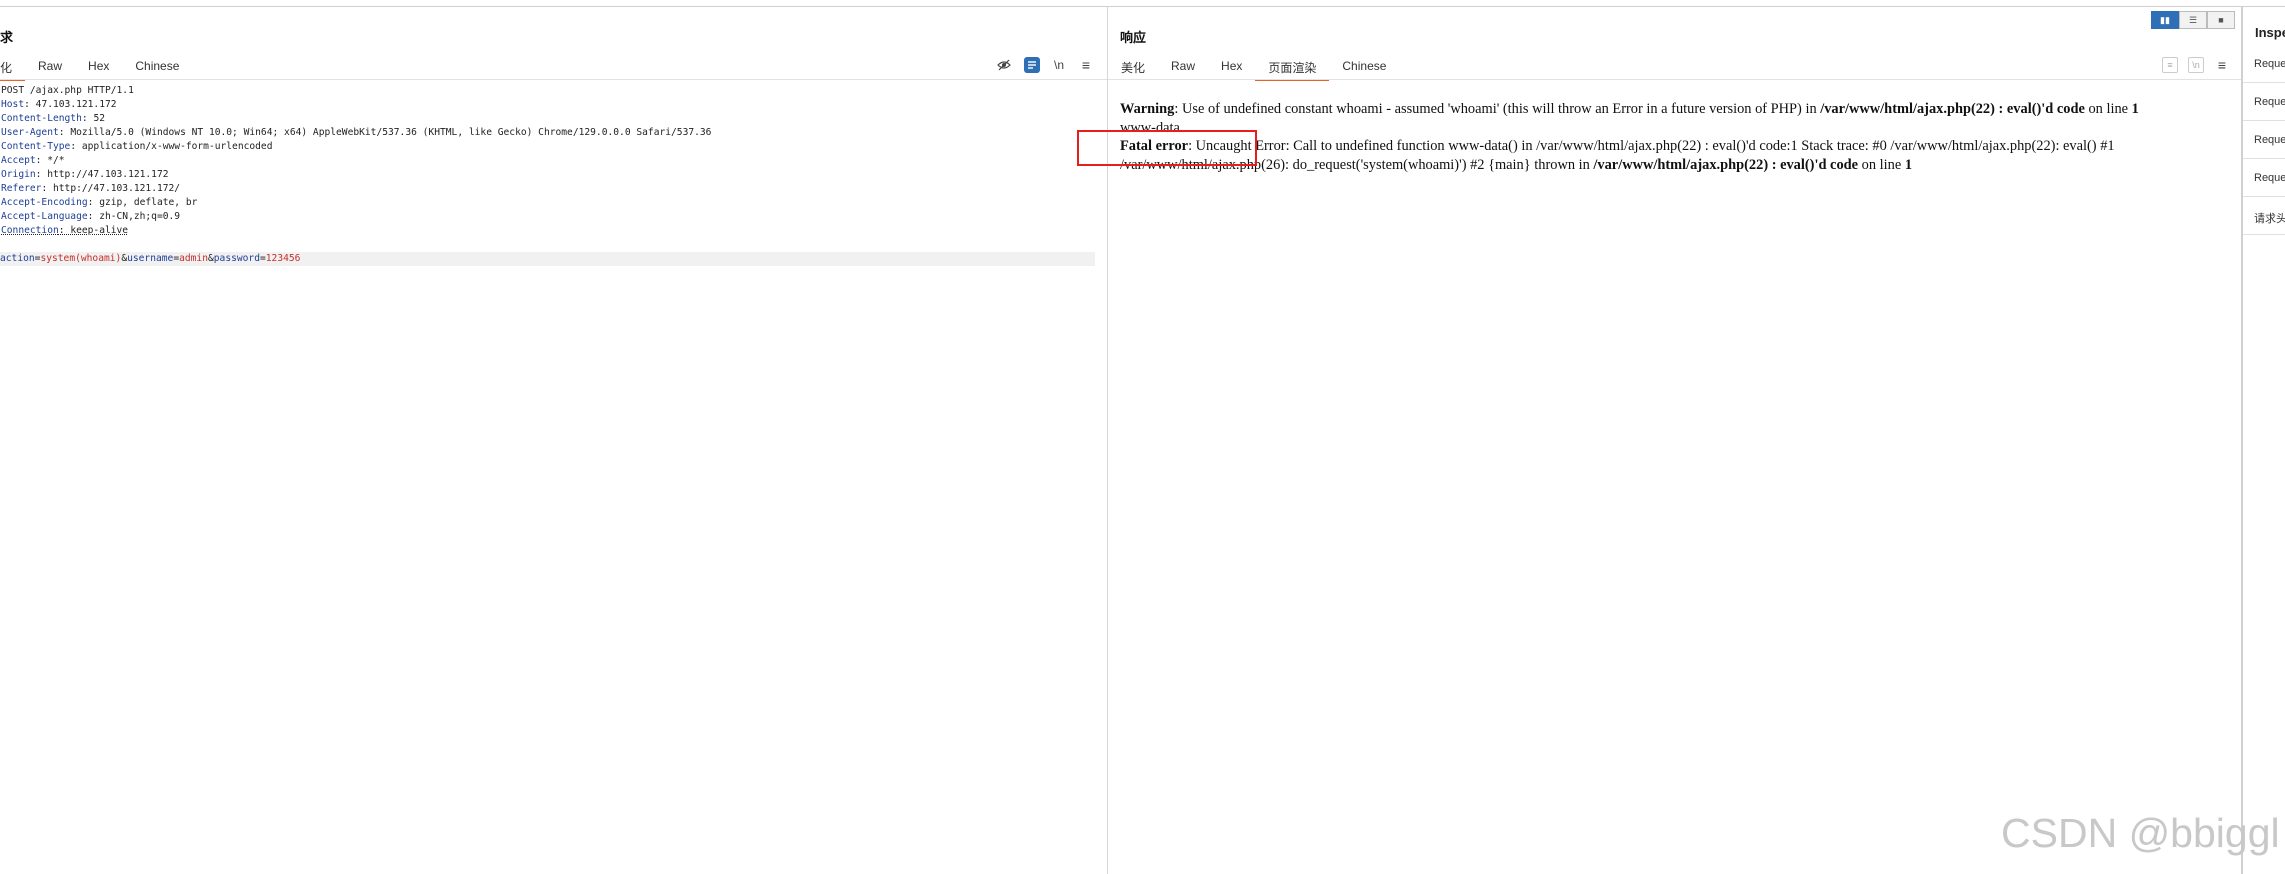 This screenshot has height=874, width=2285. I want to click on header-key: Connection, so click(30, 230).